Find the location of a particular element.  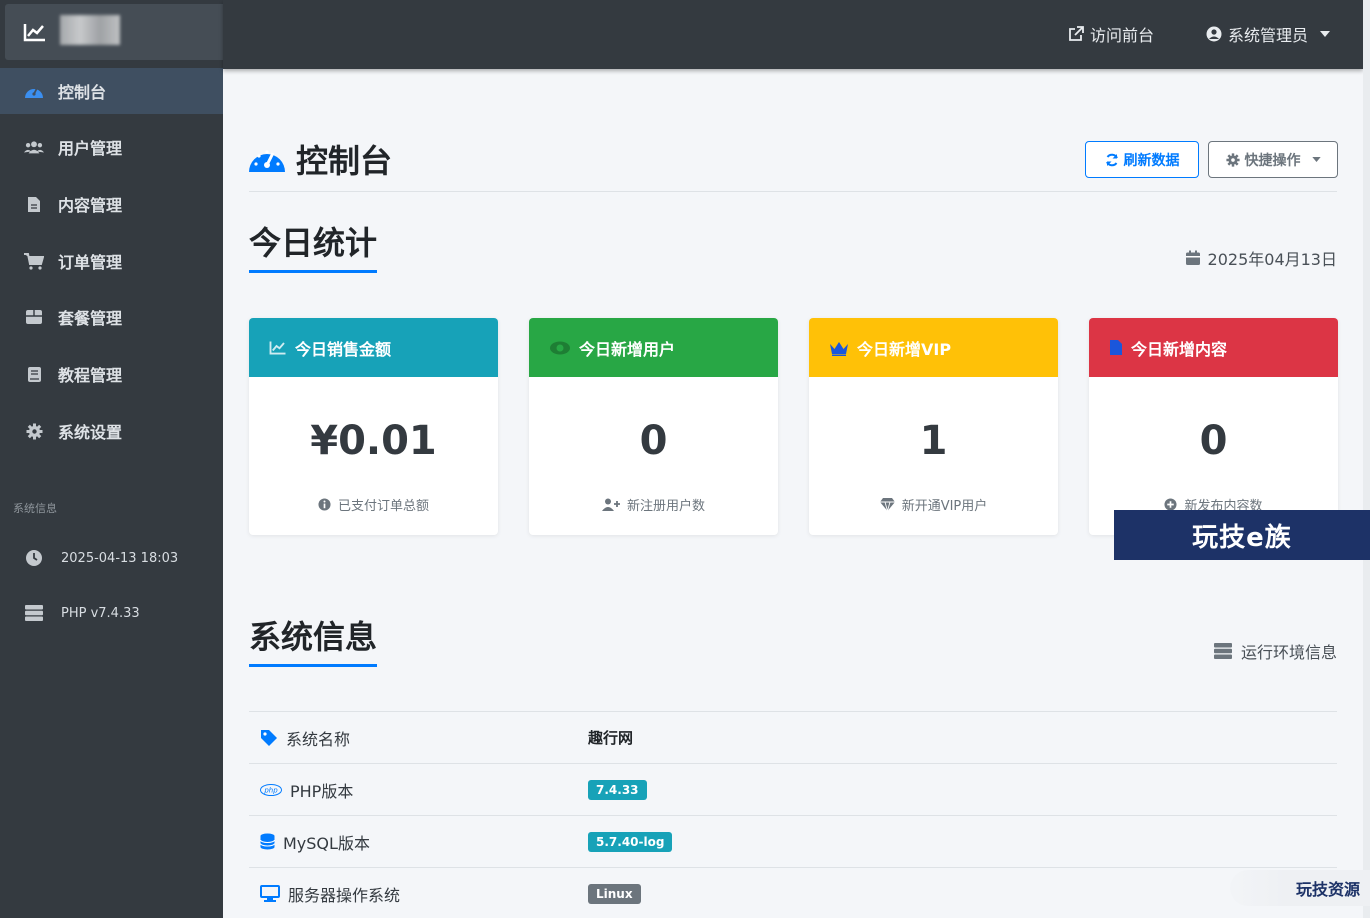

sidebar-item-users: 用户管理 is located at coordinates (111, 147).